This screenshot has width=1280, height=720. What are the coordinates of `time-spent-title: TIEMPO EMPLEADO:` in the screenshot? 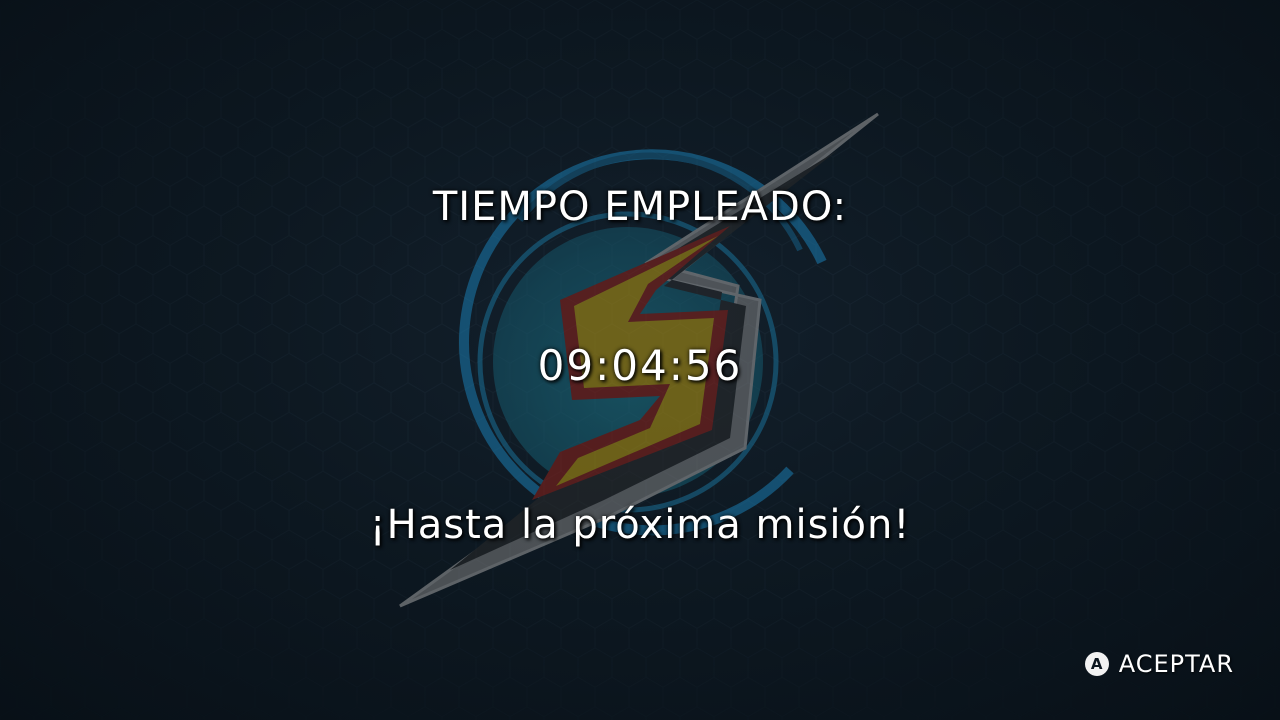 It's located at (640, 207).